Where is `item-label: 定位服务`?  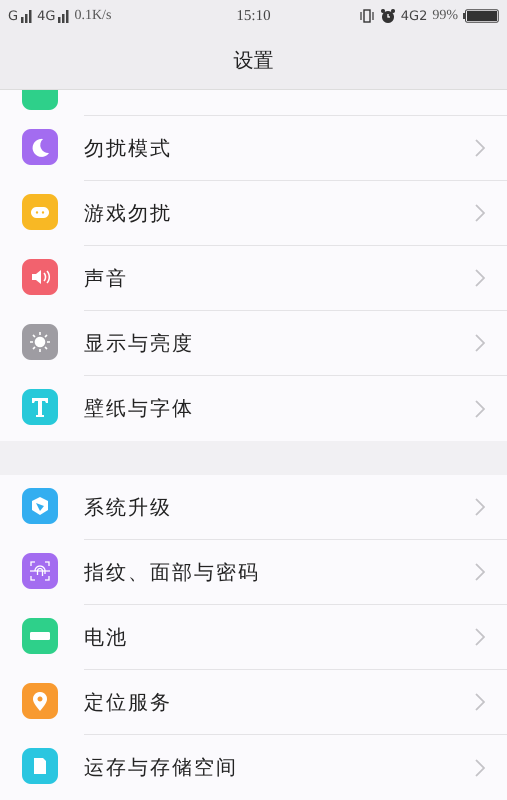 item-label: 定位服务 is located at coordinates (128, 702).